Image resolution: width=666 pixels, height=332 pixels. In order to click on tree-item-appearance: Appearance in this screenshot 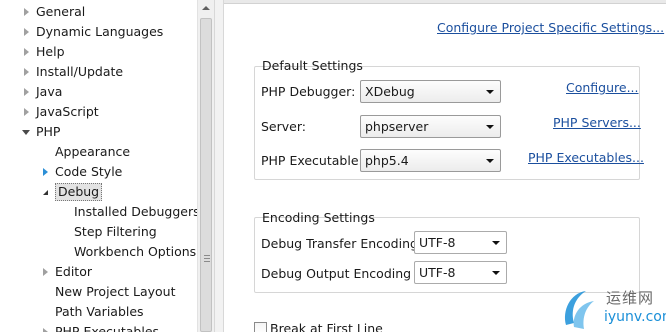, I will do `click(92, 152)`.